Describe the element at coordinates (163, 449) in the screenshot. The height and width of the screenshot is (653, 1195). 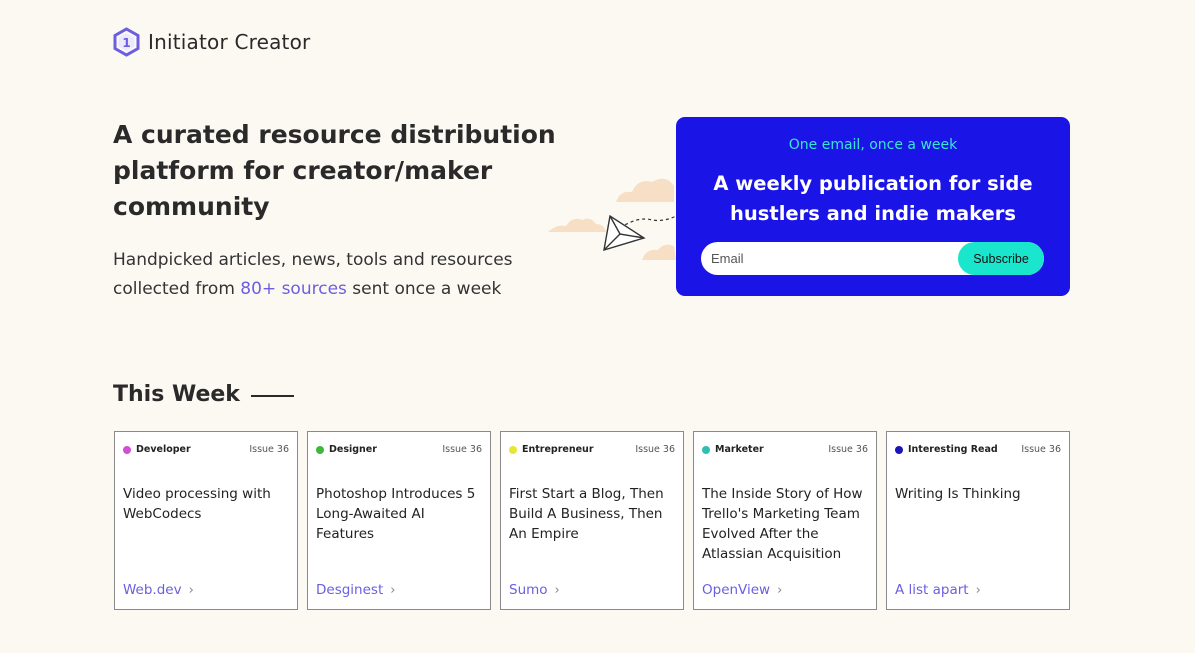
I see `category-label: Developer` at that location.